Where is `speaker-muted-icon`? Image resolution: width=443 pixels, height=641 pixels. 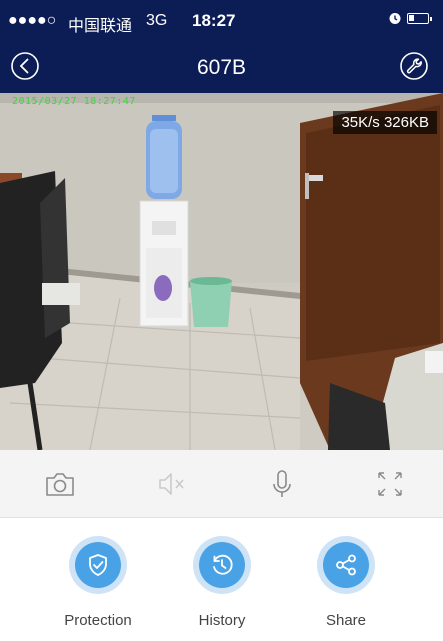 speaker-muted-icon is located at coordinates (171, 484).